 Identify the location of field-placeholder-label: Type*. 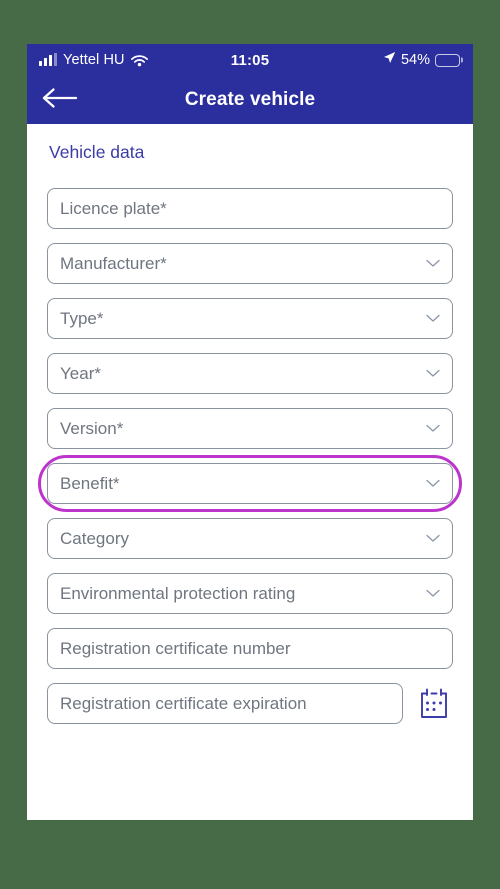
(82, 318).